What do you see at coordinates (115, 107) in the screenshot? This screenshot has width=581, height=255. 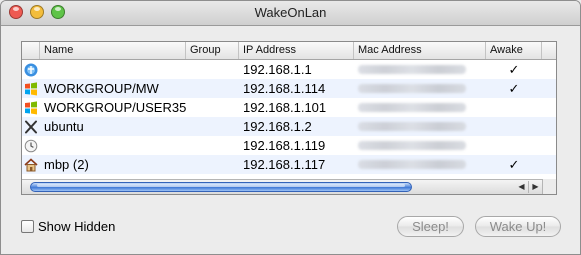 I see `host-name: WORKGROUP/USER351` at bounding box center [115, 107].